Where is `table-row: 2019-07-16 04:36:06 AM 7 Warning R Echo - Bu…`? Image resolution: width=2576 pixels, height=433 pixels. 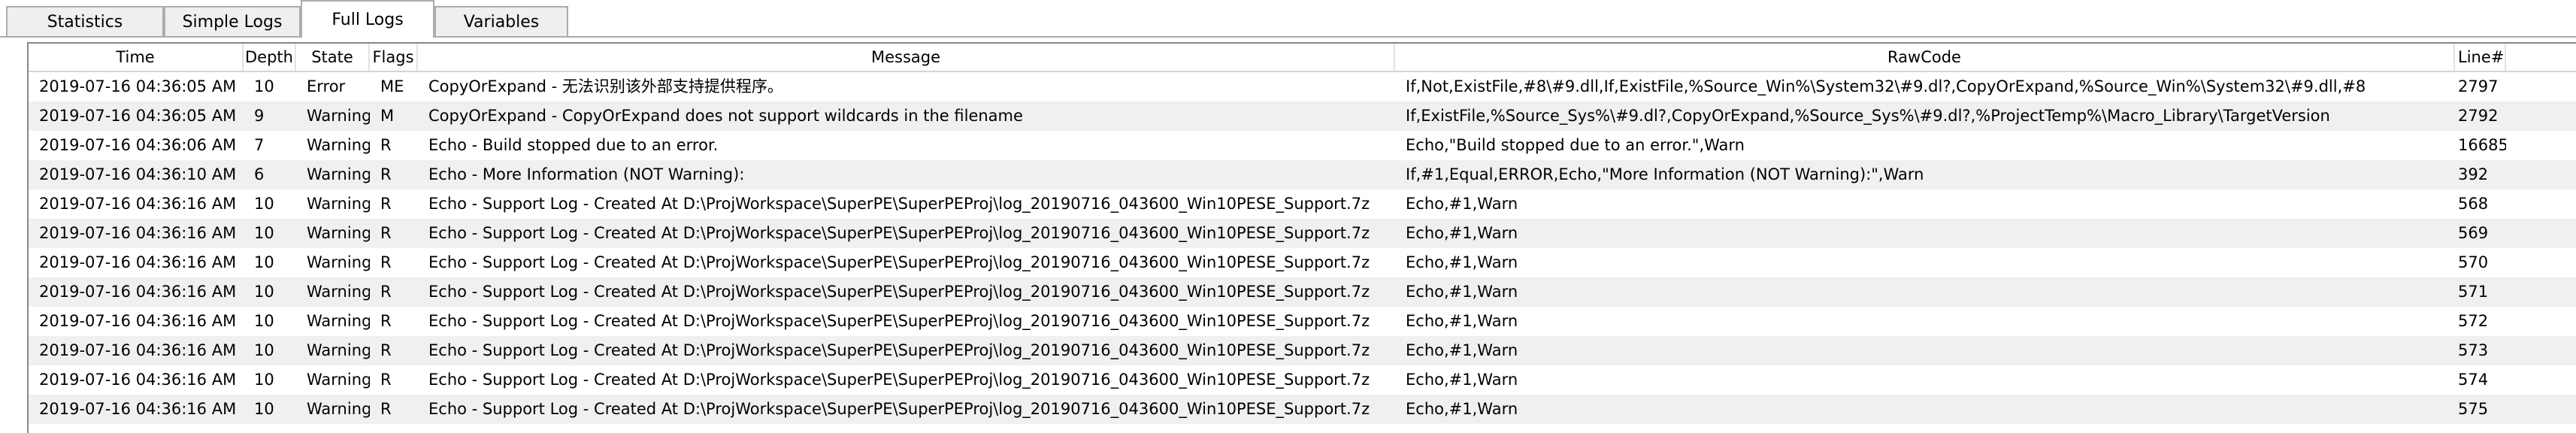 table-row: 2019-07-16 04:36:06 AM 7 Warning R Echo - Bu… is located at coordinates (1302, 145).